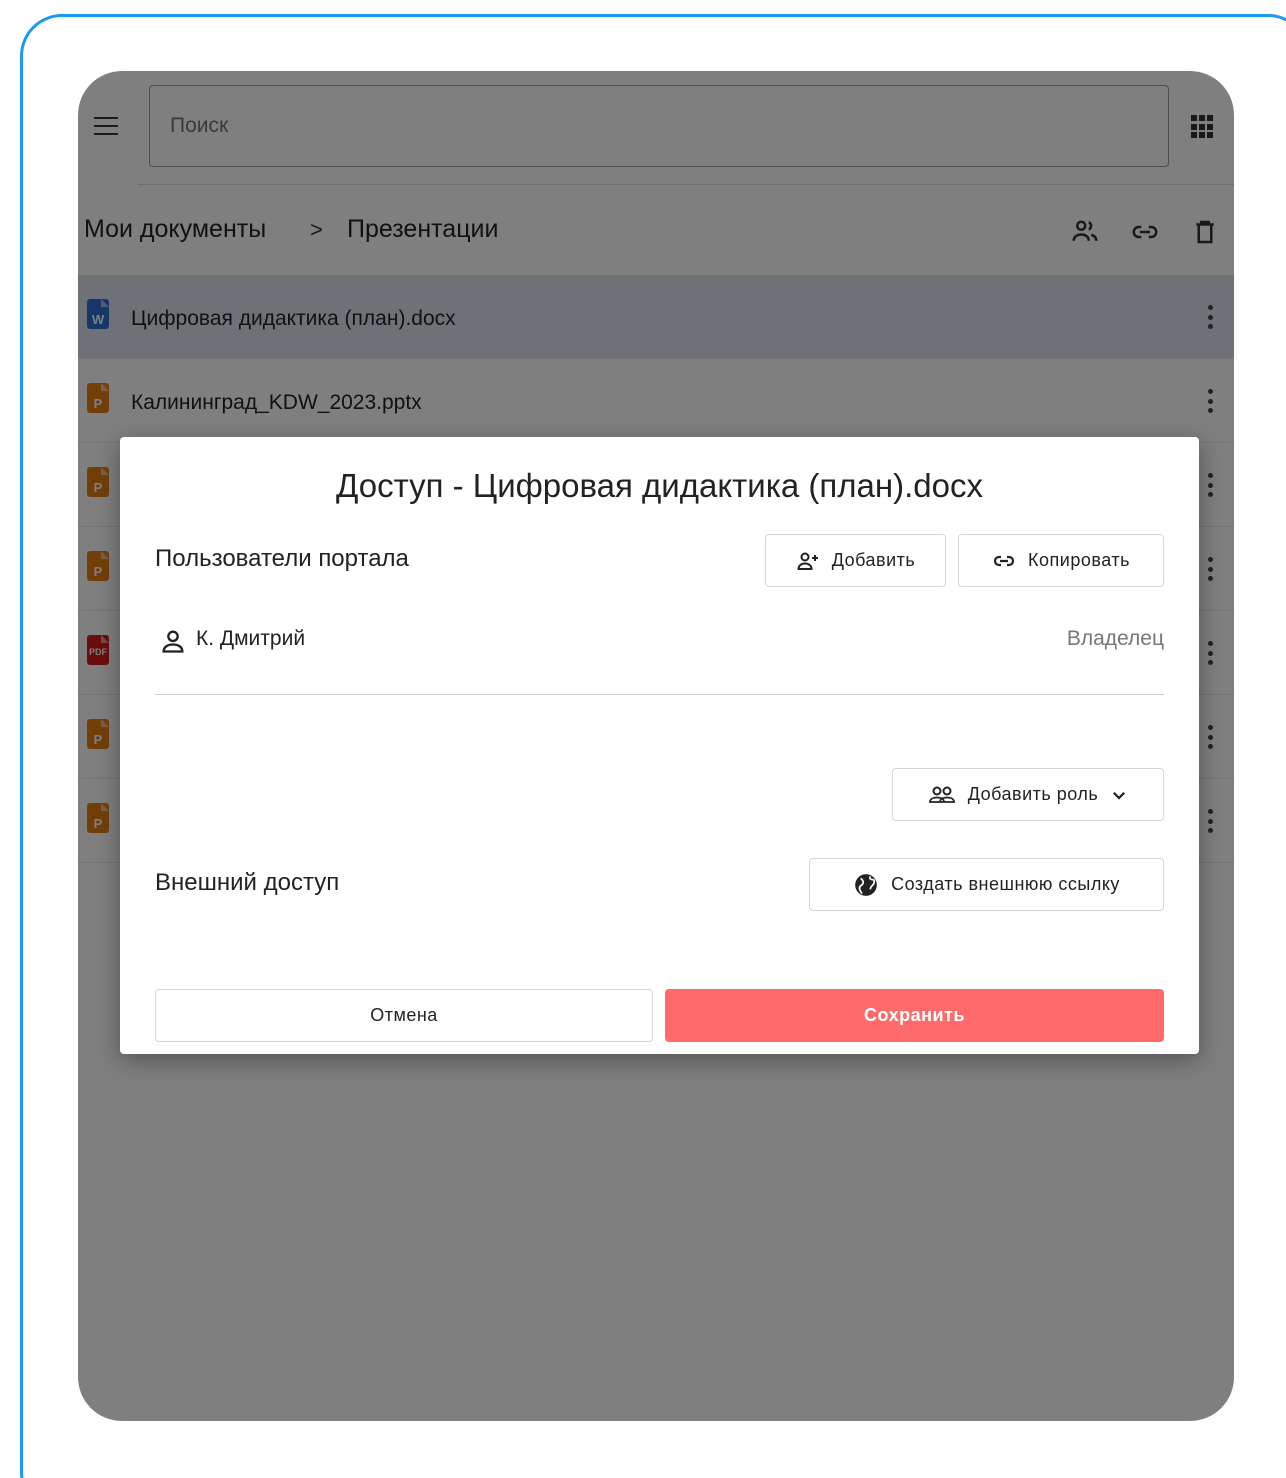 This screenshot has height=1478, width=1286. I want to click on dialog-title: Доступ - Цифровая дидактика (план).docx, so click(659, 485).